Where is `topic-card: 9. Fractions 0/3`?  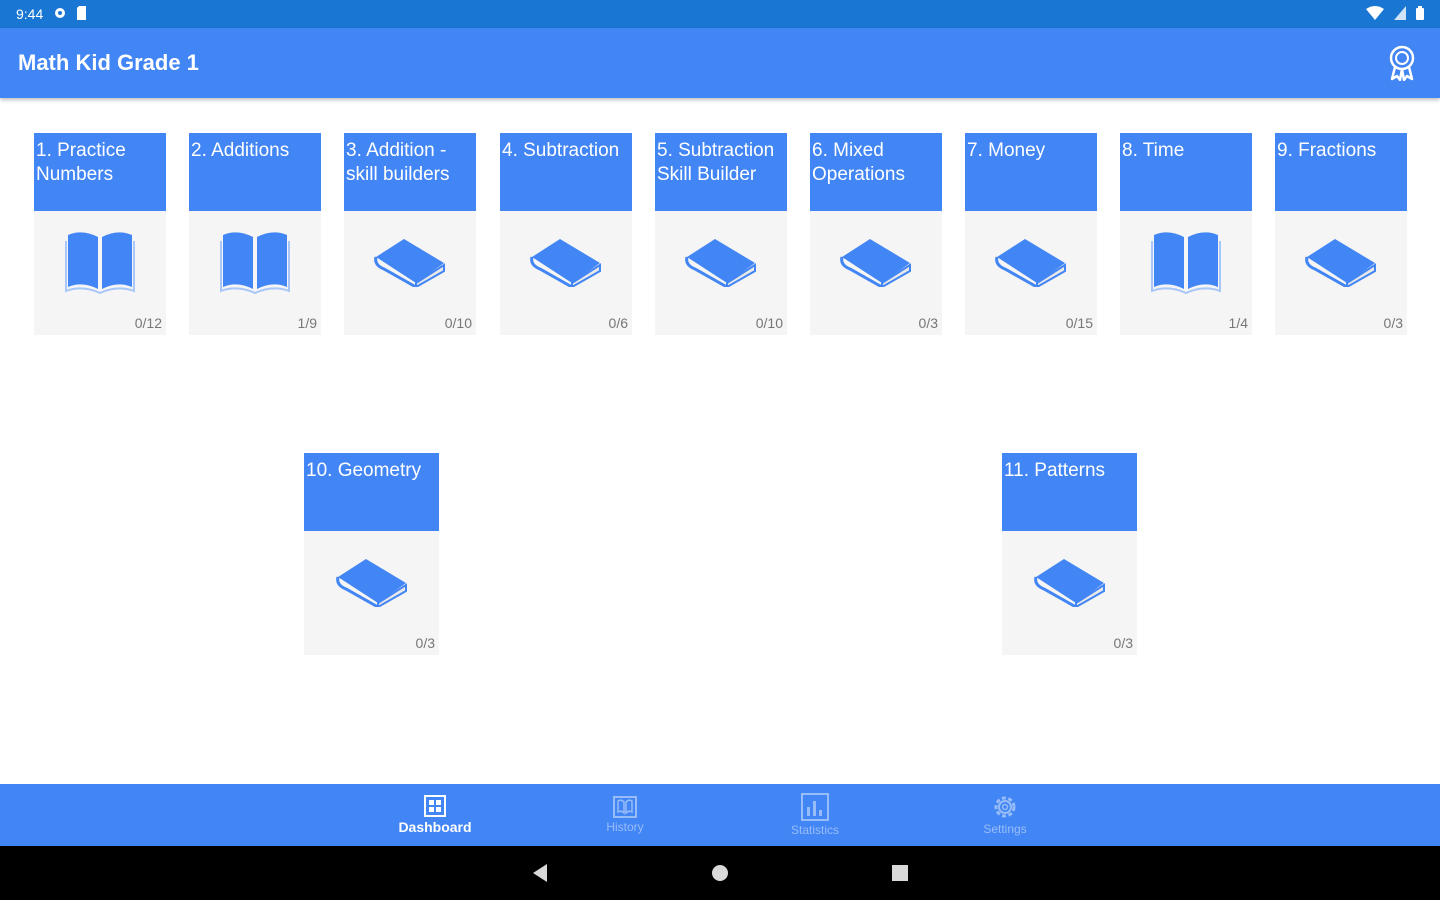
topic-card: 9. Fractions 0/3 is located at coordinates (1341, 234).